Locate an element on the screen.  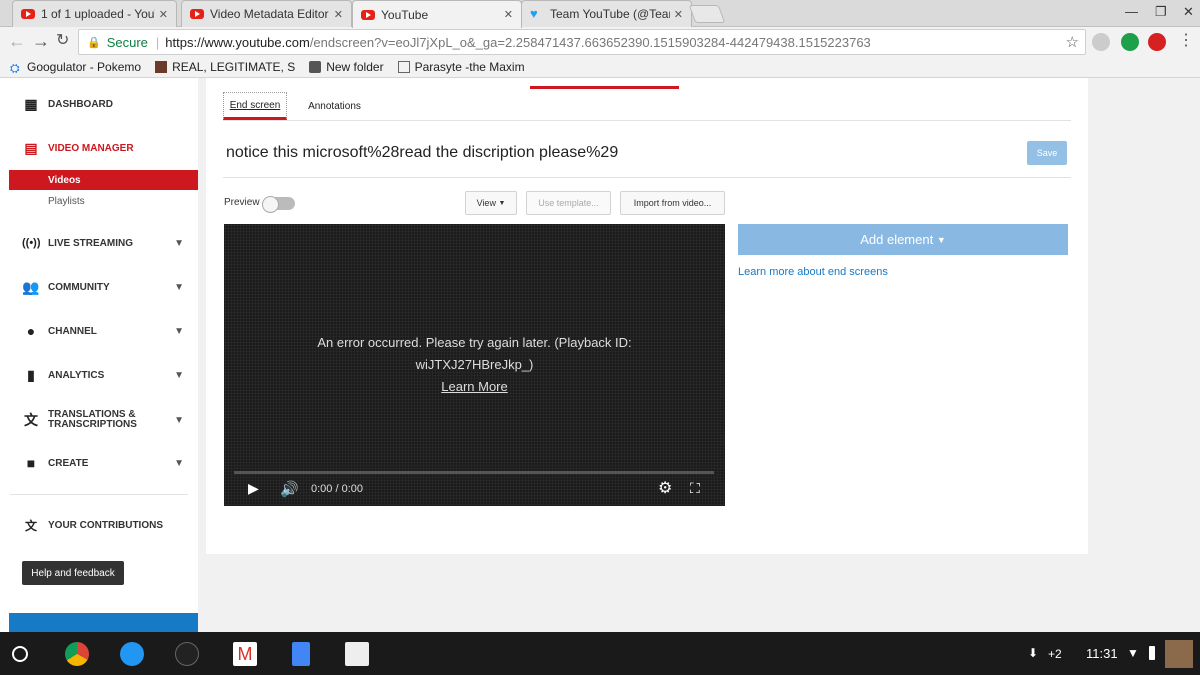
sidebar-item-your-contributions: 文 YOUR CONTRIBUTIONS is located at coordinates (99, 525).